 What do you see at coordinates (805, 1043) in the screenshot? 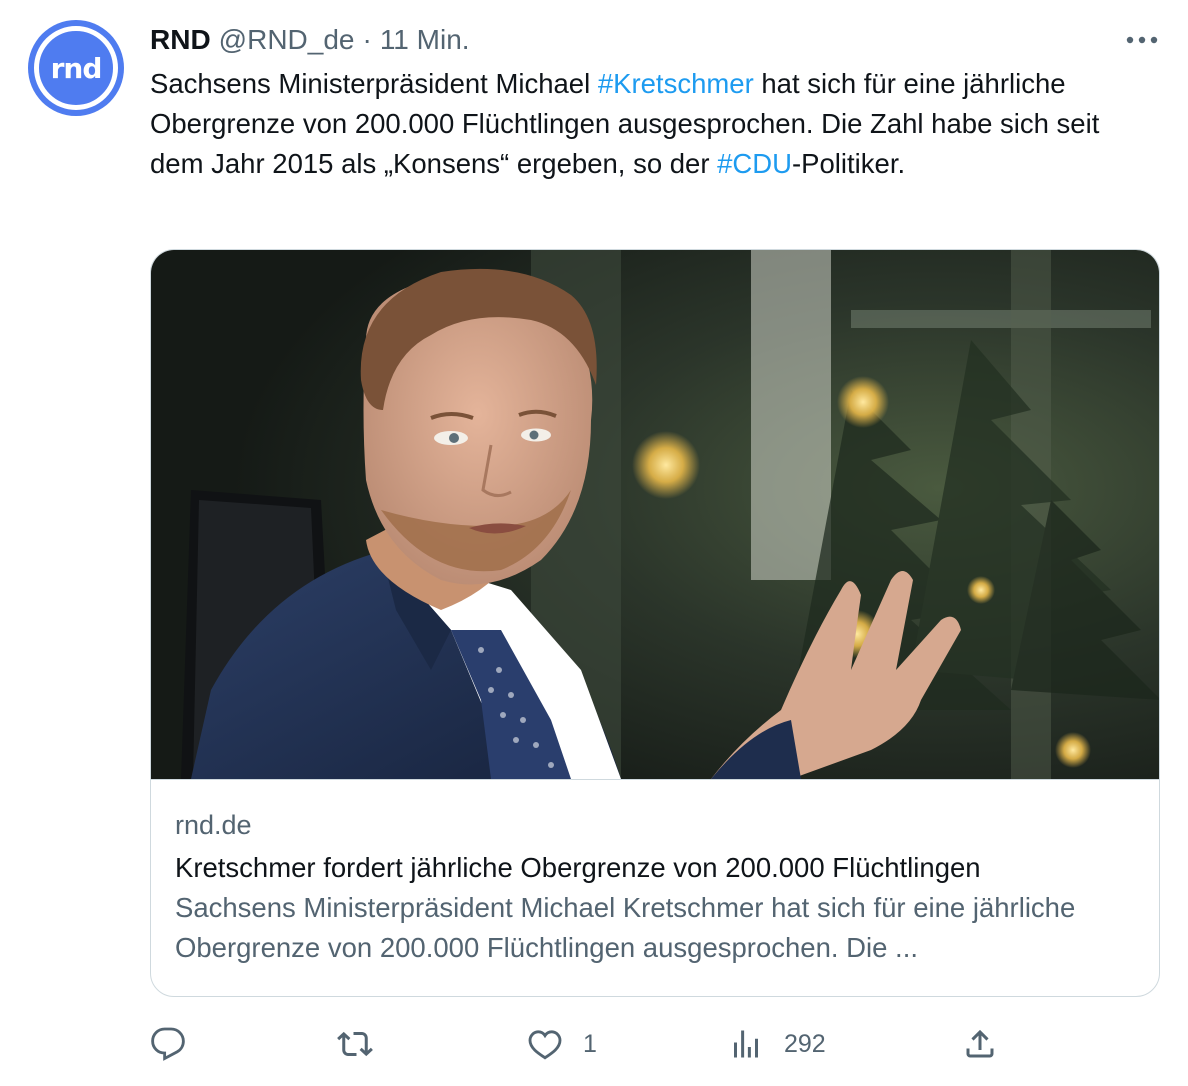
I see `views-count: 292` at bounding box center [805, 1043].